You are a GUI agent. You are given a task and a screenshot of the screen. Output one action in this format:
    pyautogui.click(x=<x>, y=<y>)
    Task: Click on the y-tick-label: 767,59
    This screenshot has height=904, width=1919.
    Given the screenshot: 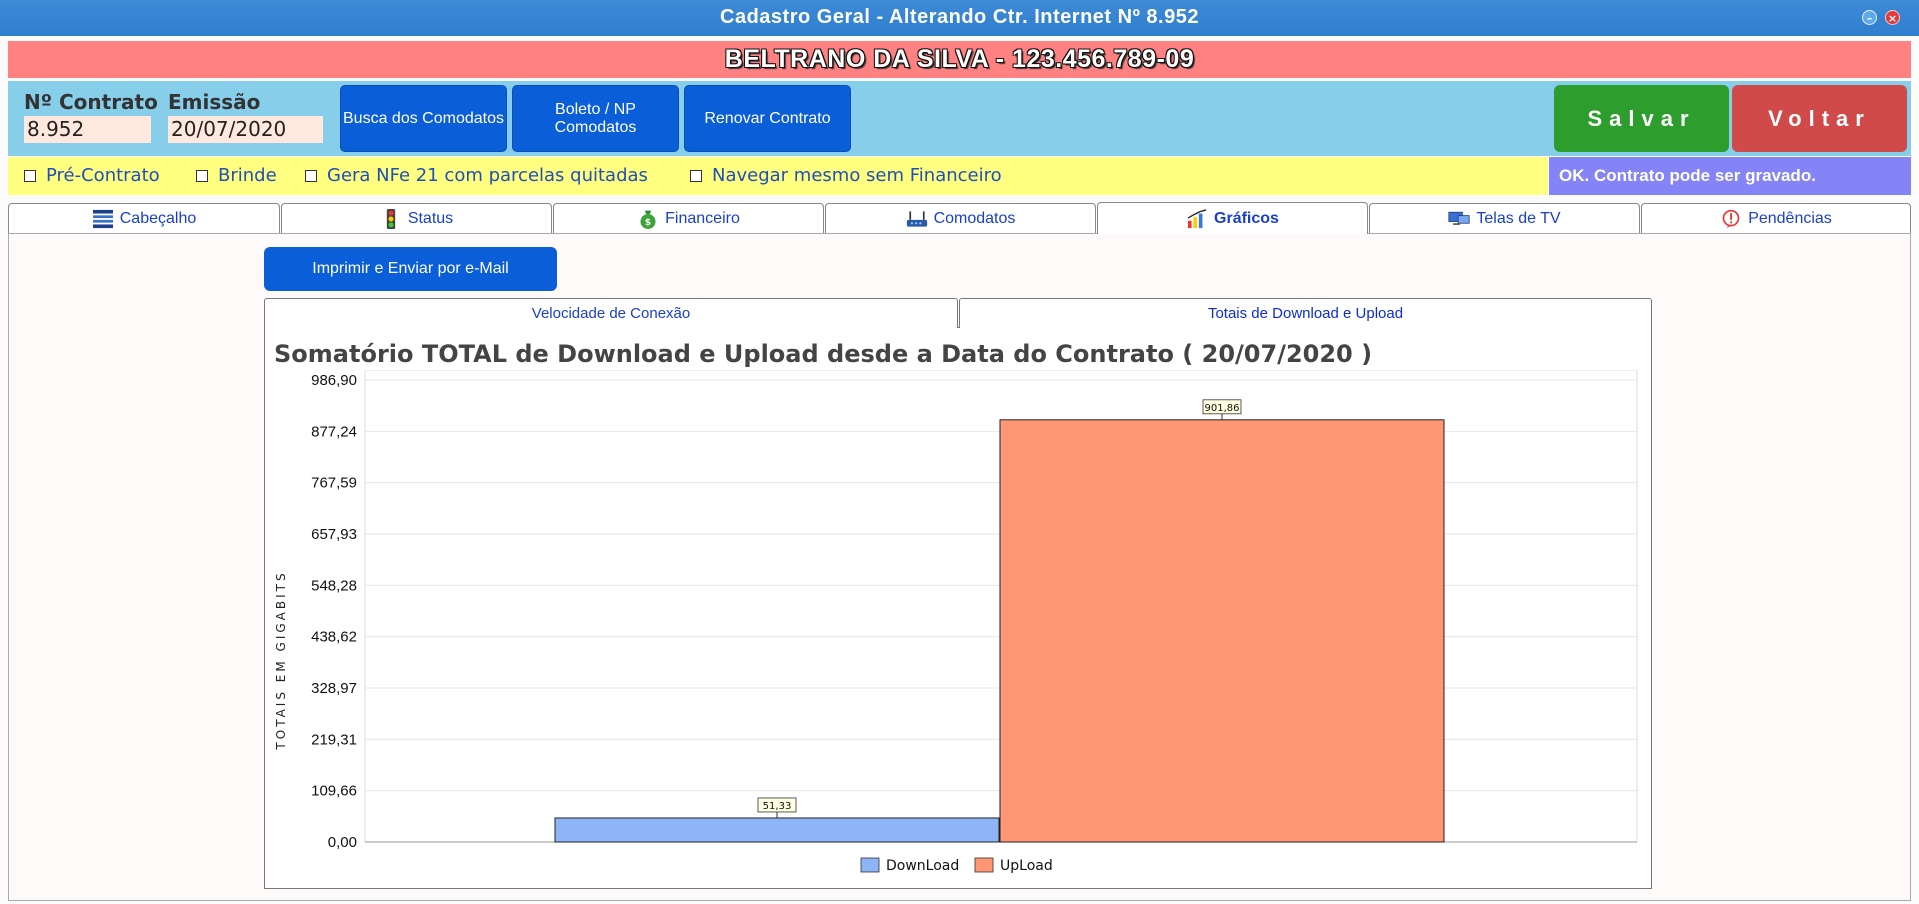 What is the action you would take?
    pyautogui.click(x=334, y=483)
    